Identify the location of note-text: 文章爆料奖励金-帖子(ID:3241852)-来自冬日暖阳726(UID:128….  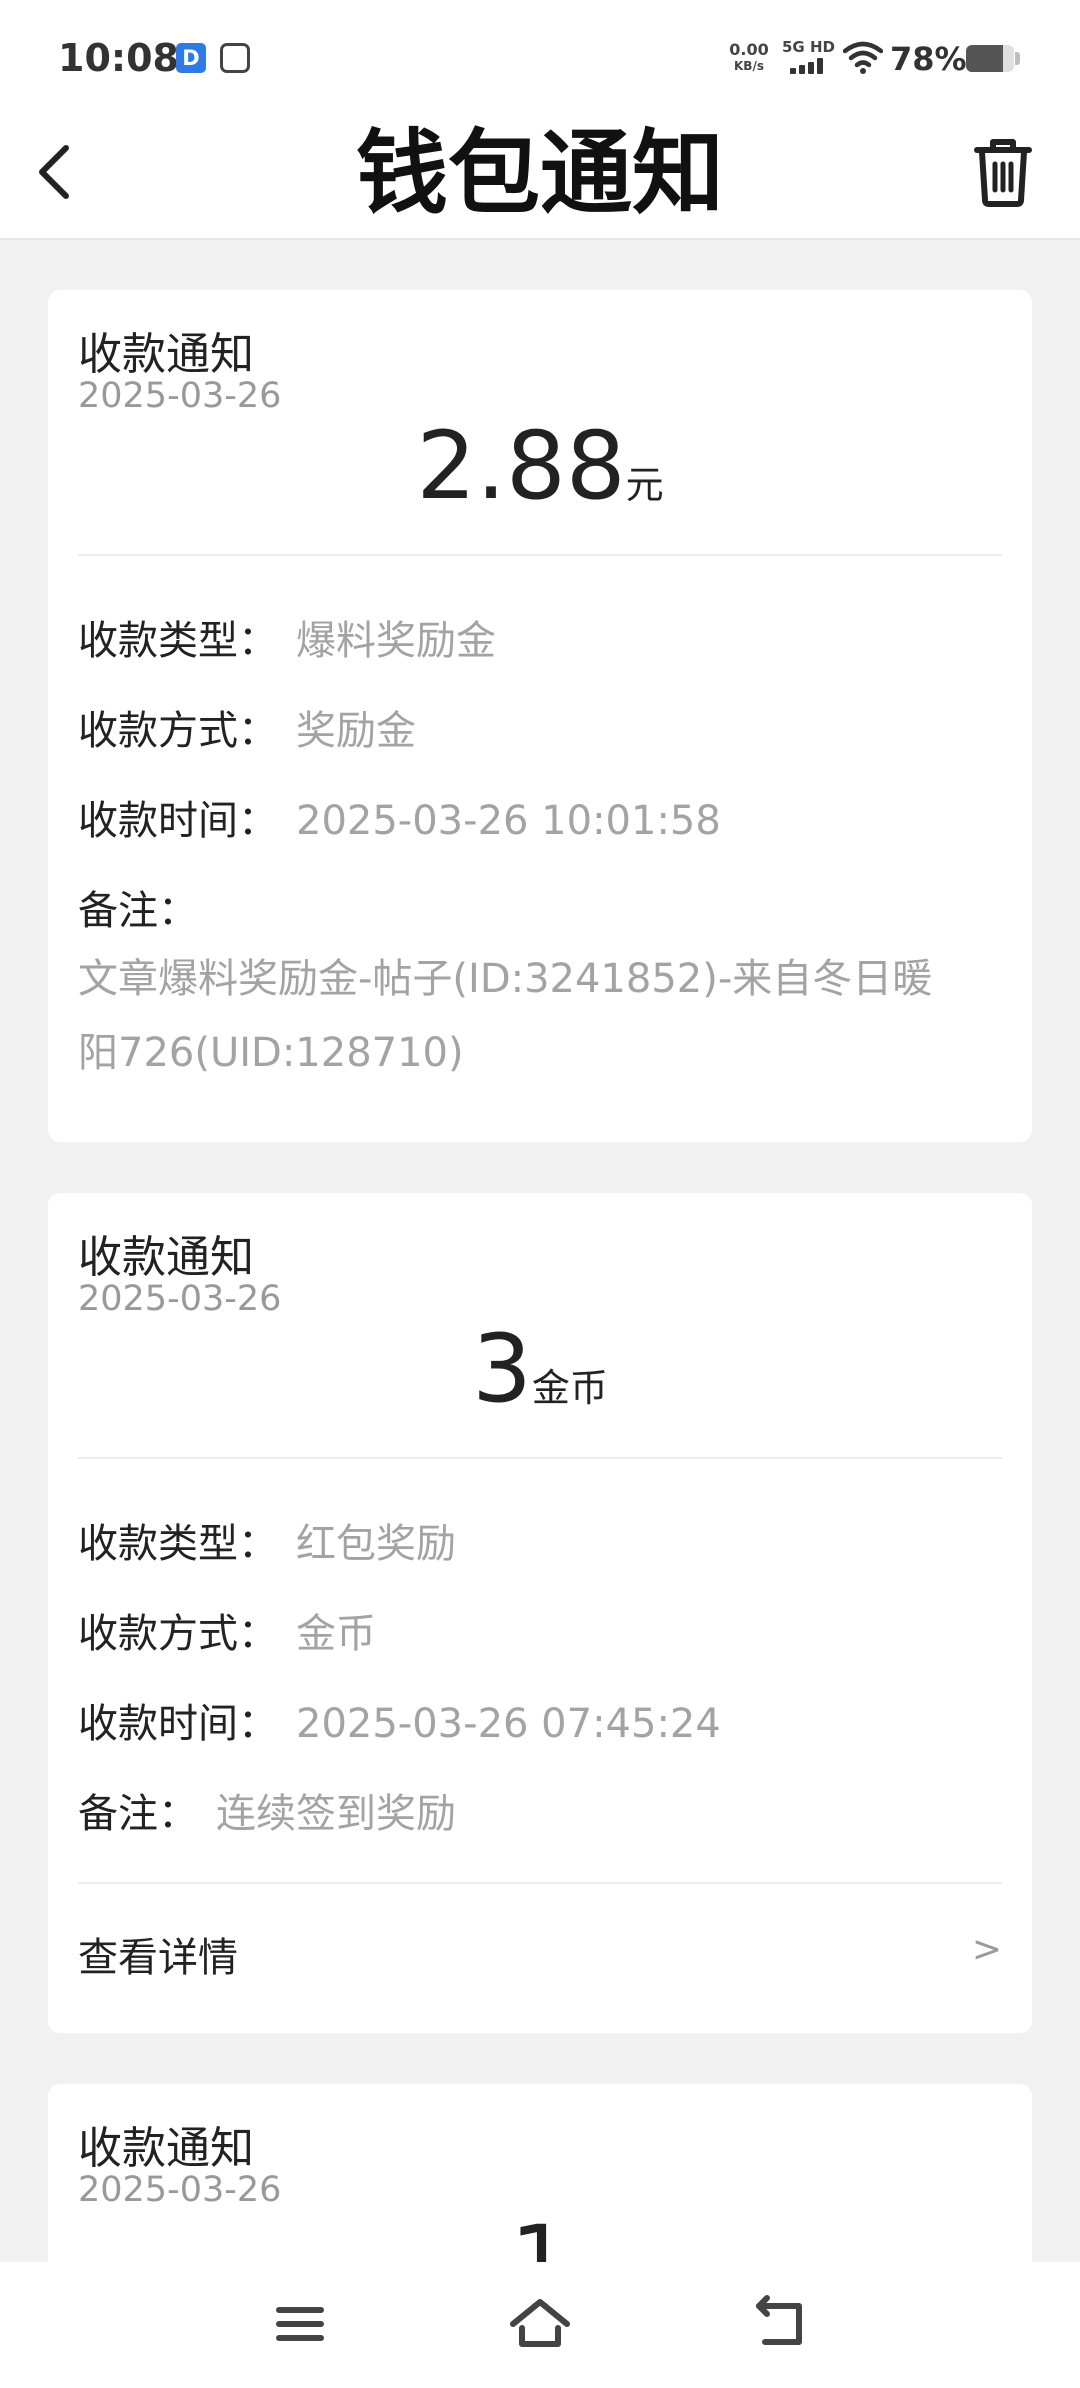
(505, 1016).